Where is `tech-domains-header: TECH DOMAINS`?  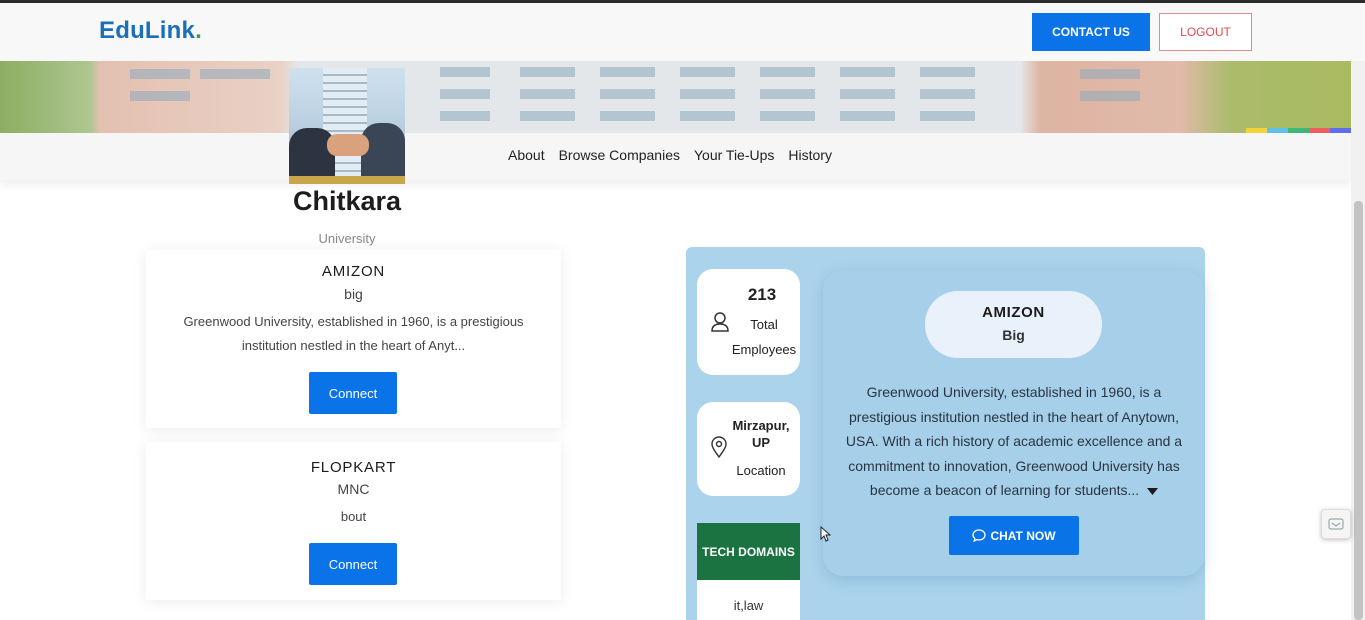 tech-domains-header: TECH DOMAINS is located at coordinates (748, 551).